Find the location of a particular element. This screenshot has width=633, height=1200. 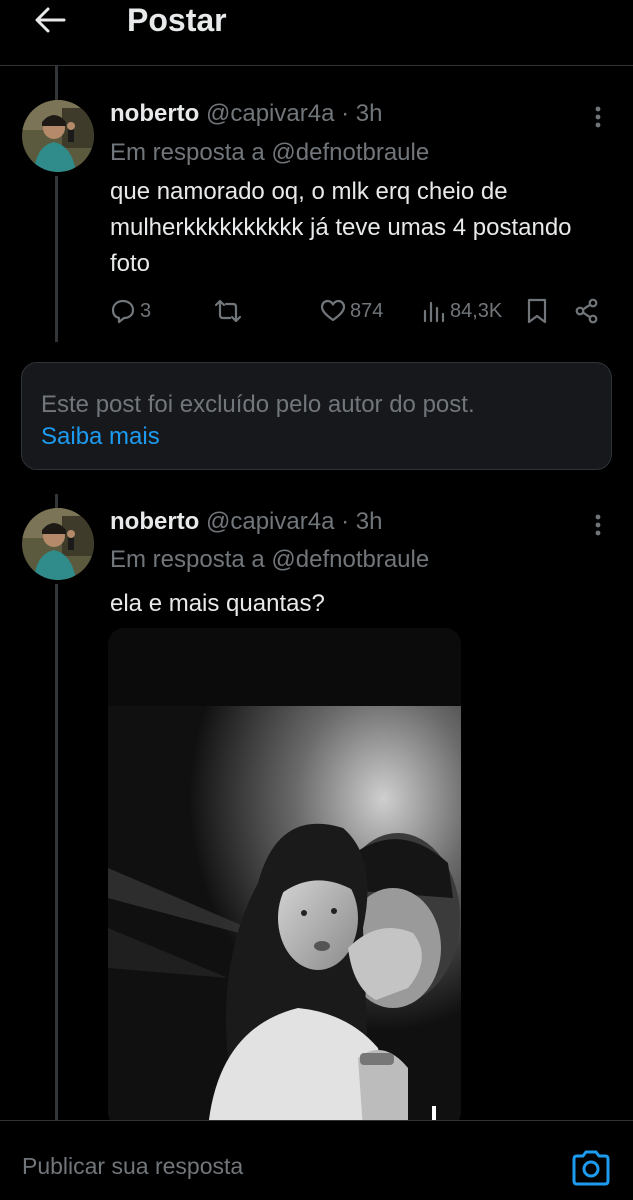

arrow-left-icon is located at coordinates (50, 20).